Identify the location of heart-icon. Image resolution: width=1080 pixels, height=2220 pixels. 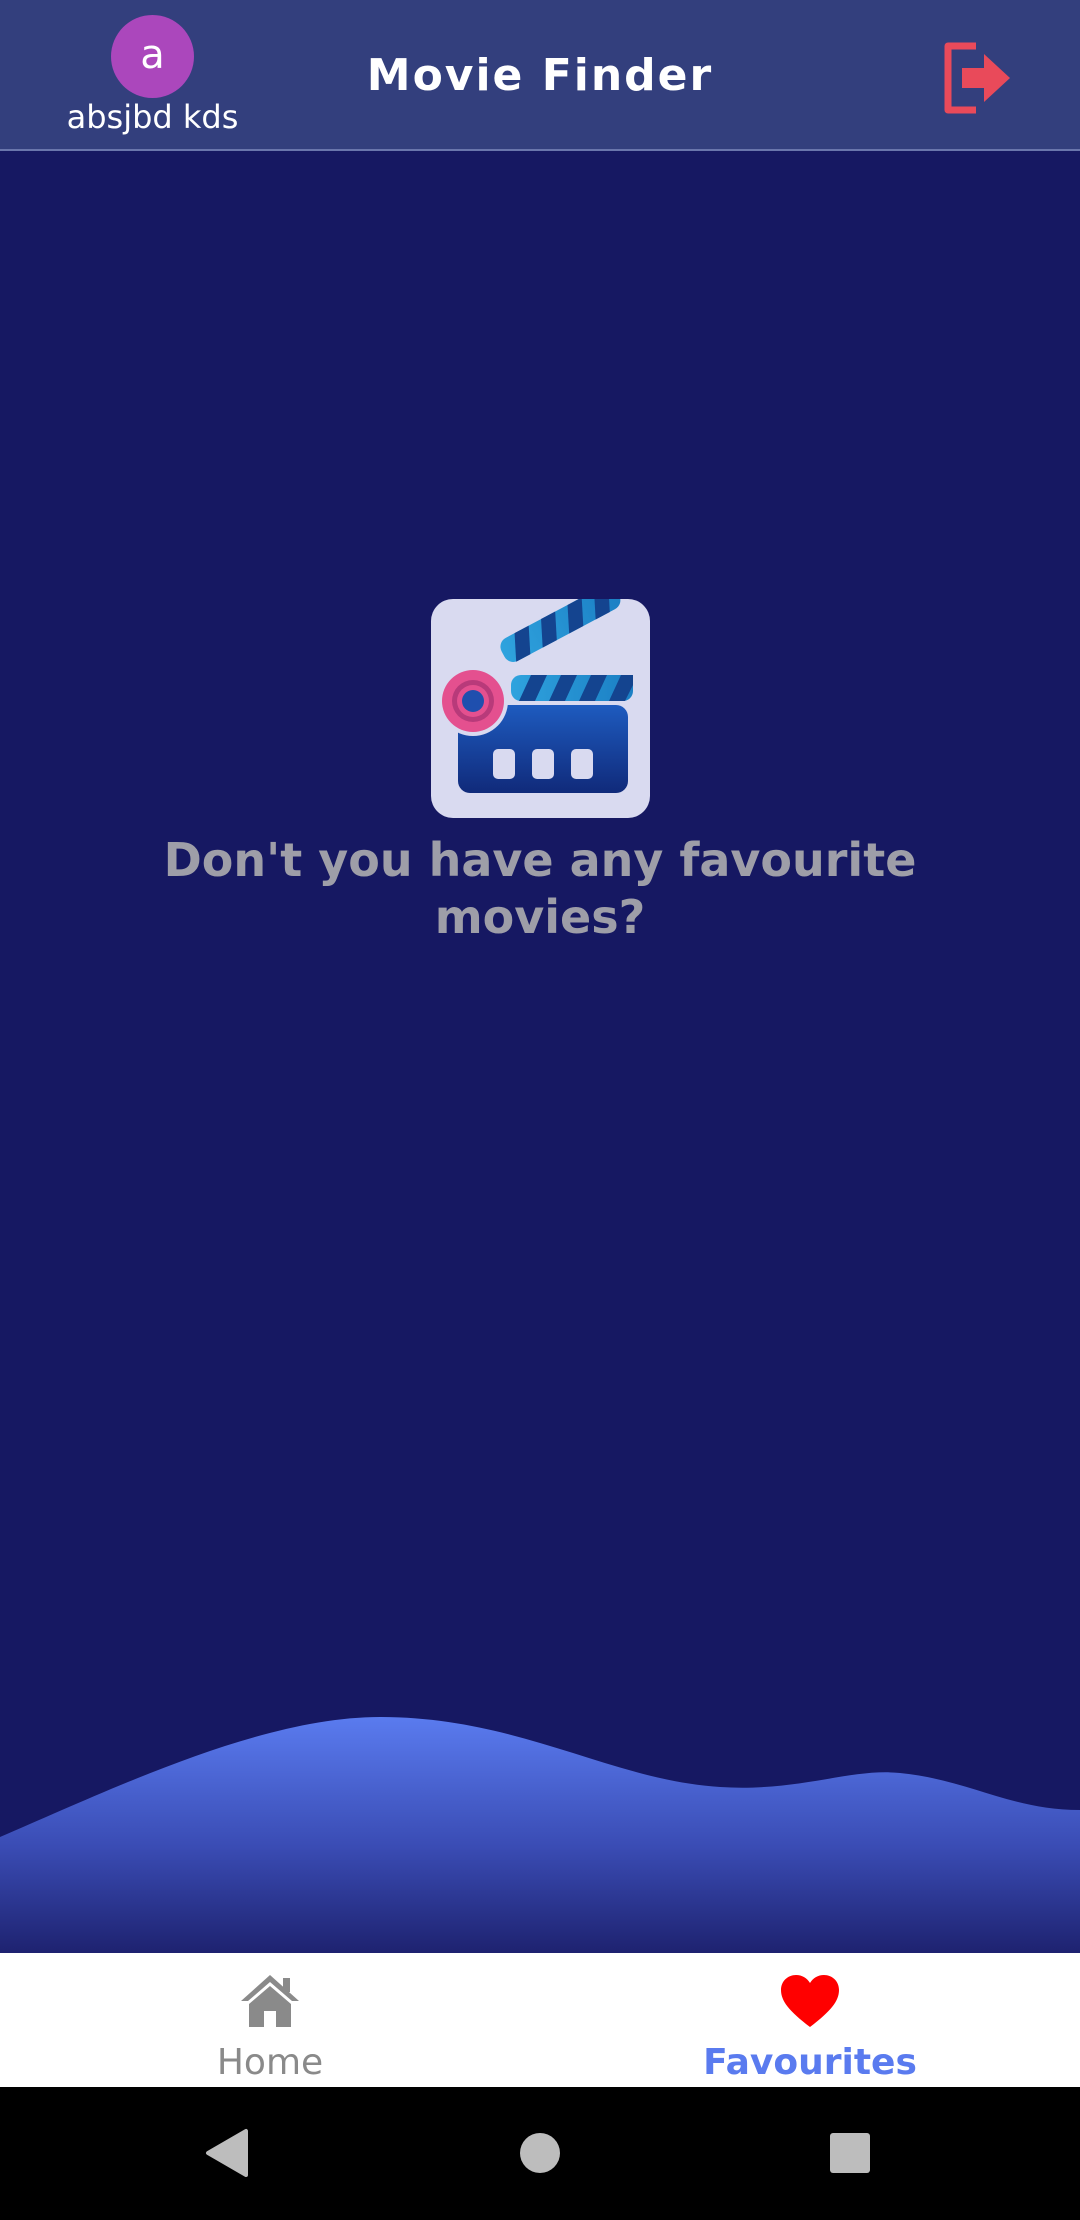
(810, 2002).